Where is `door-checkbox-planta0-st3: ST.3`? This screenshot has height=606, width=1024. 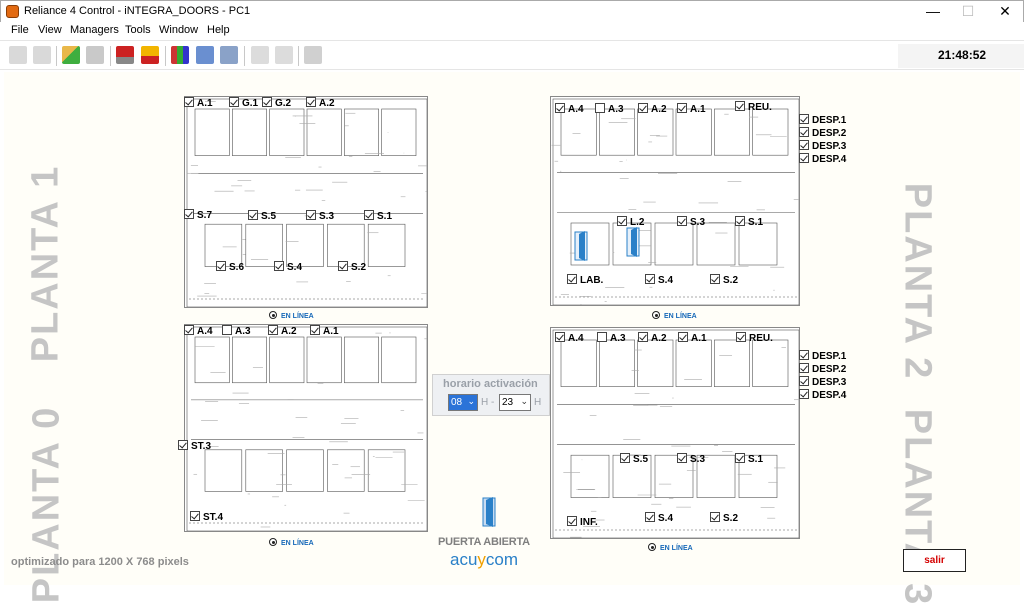
door-checkbox-planta0-st3: ST.3 is located at coordinates (194, 446).